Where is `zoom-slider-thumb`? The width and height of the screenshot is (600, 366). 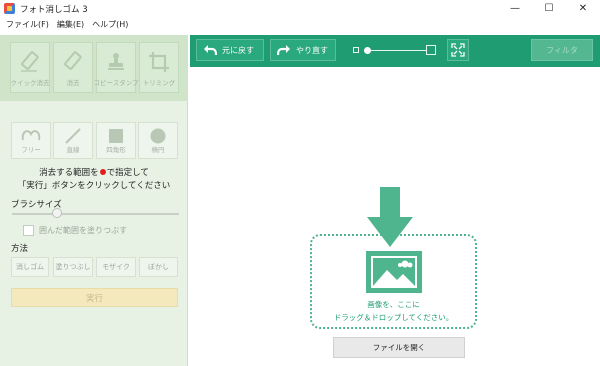
zoom-slider-thumb is located at coordinates (367, 50).